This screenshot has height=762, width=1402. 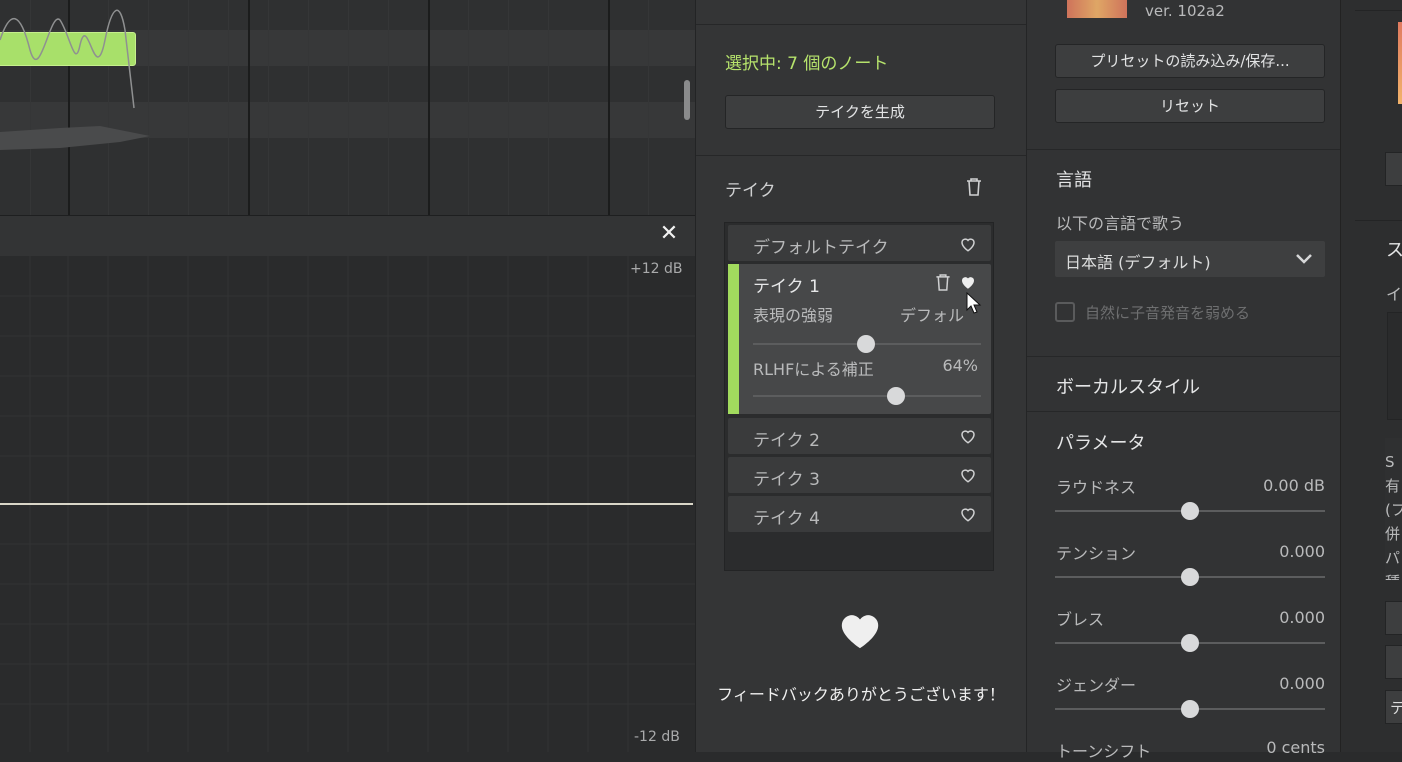 I want to click on tension-label: テンション, so click(x=1096, y=553).